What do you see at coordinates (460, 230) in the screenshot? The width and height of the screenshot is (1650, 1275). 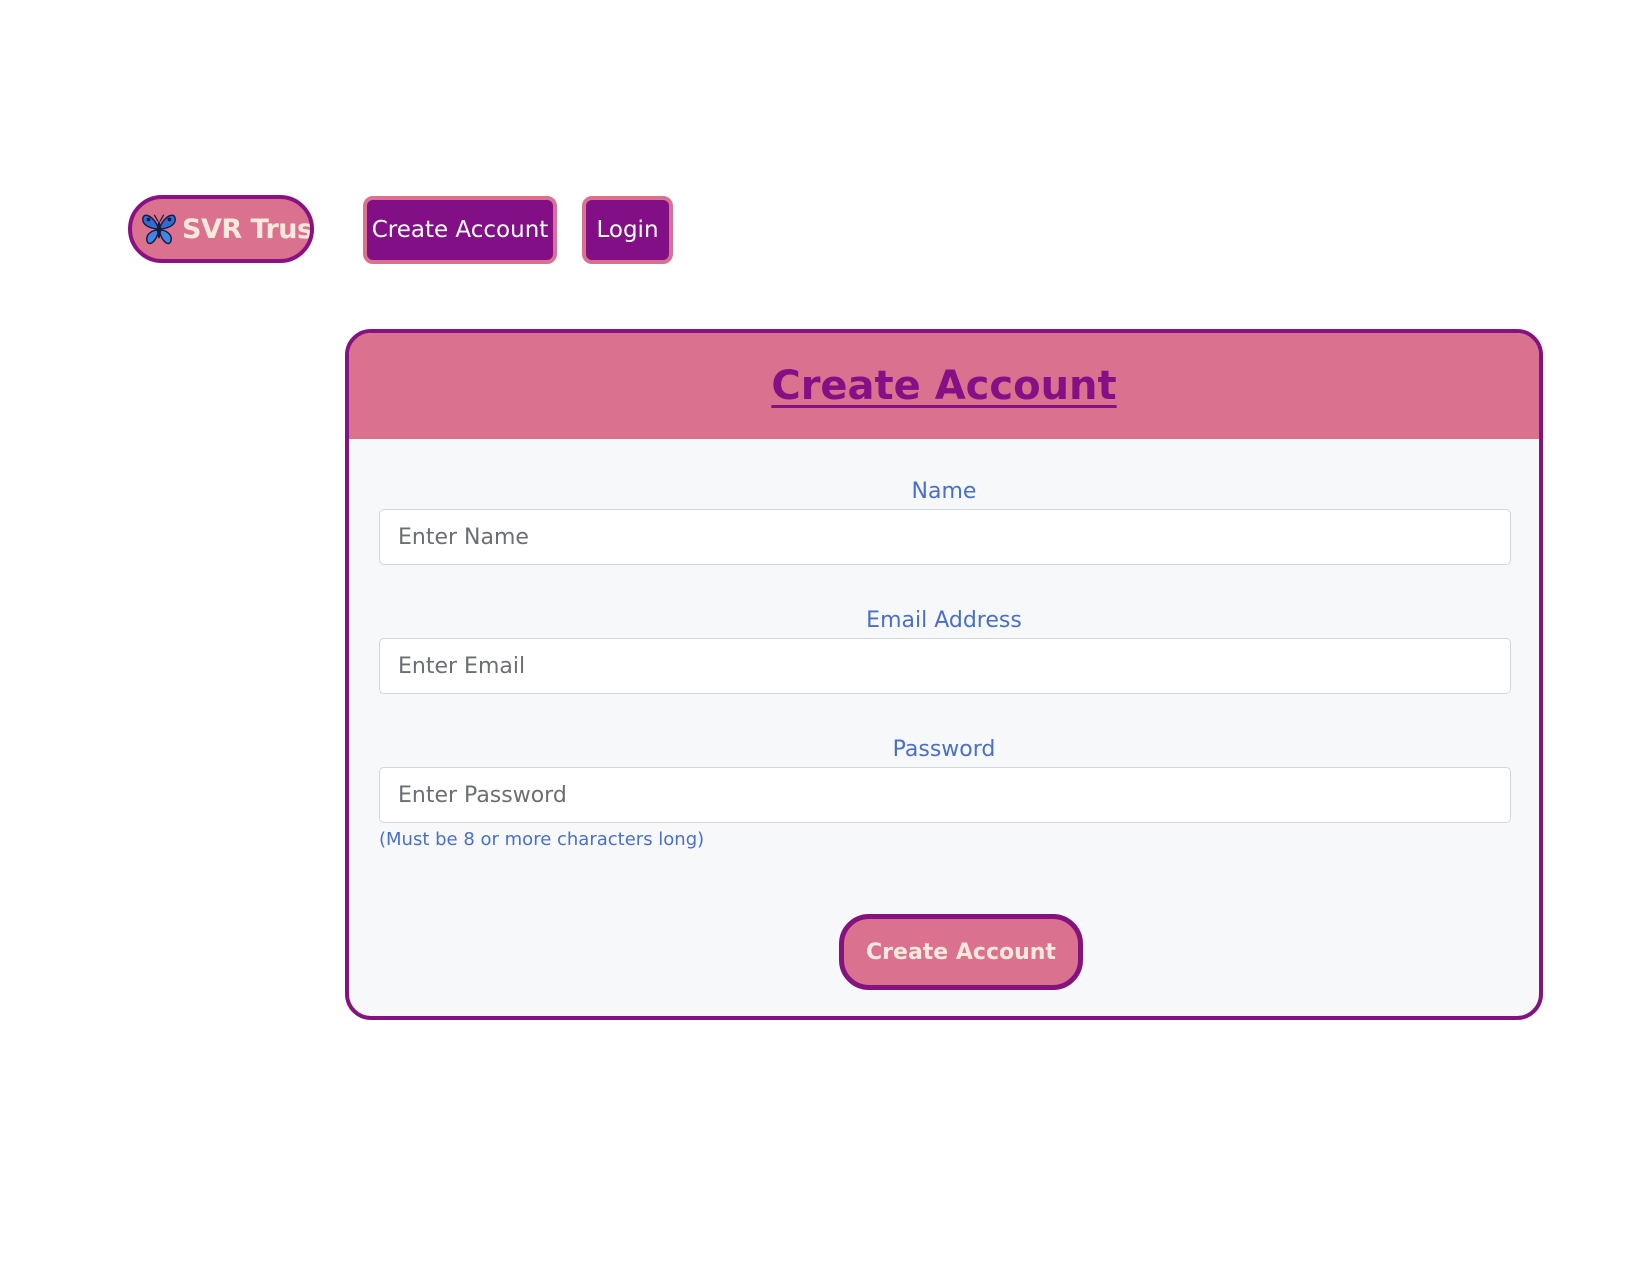 I see `nav-create-account-button: Create Account` at bounding box center [460, 230].